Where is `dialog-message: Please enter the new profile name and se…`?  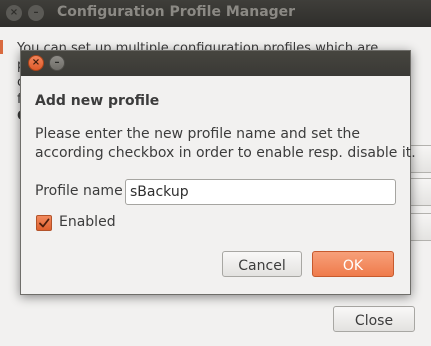
dialog-message: Please enter the new profile name and se… is located at coordinates (225, 144).